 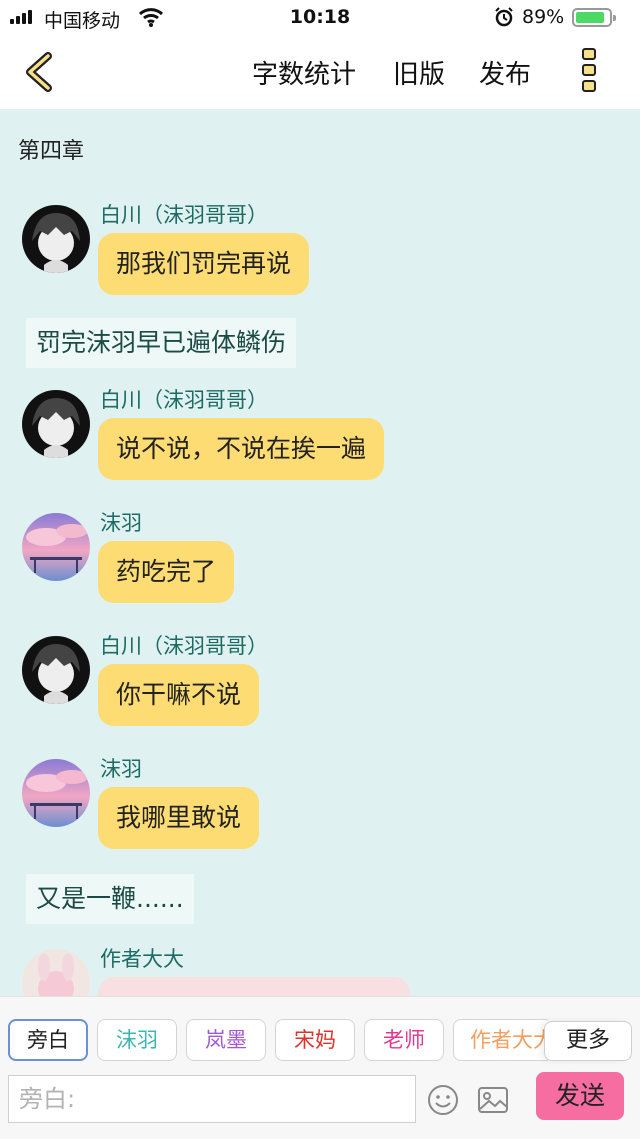 I want to click on message-bubble: 药吃完了, so click(x=166, y=572).